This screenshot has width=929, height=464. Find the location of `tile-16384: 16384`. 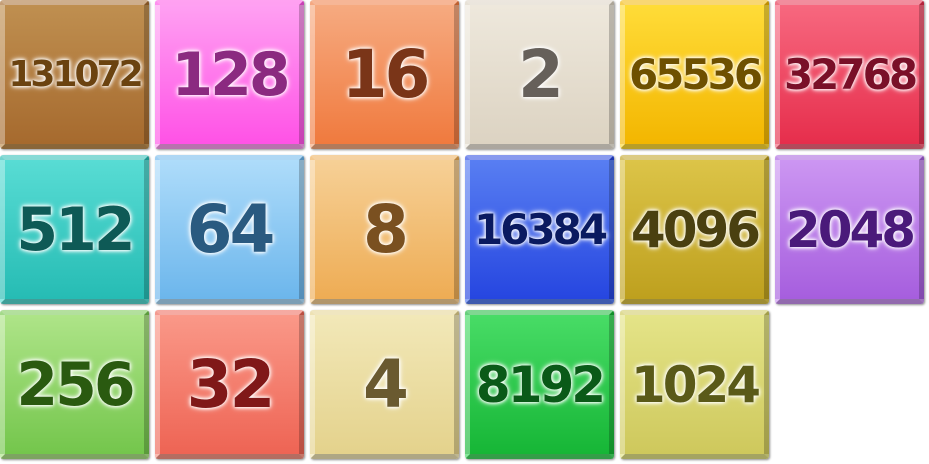

tile-16384: 16384 is located at coordinates (539, 229).